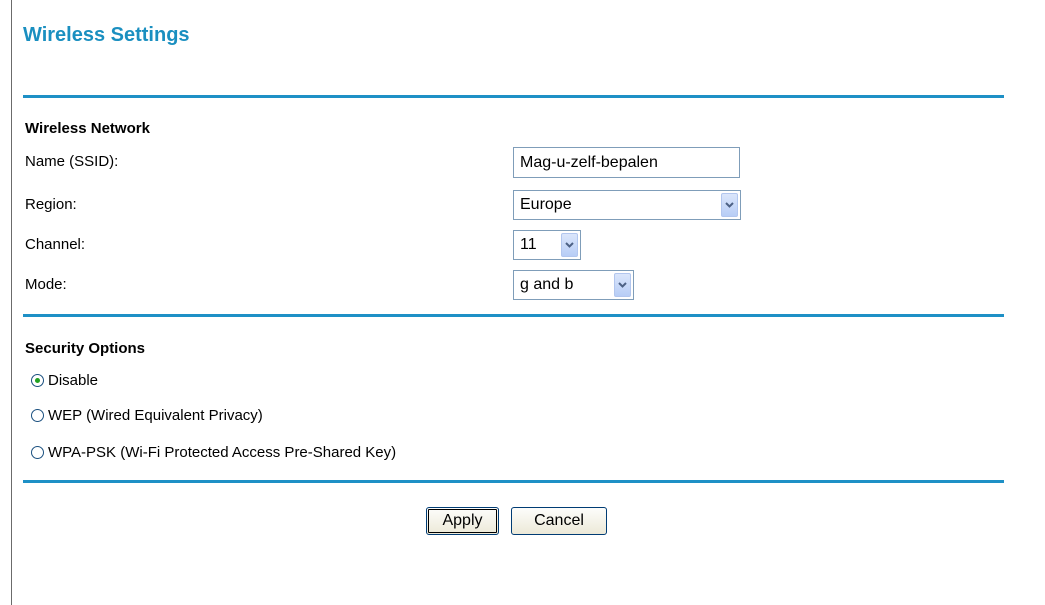 Image resolution: width=1045 pixels, height=605 pixels. Describe the element at coordinates (546, 204) in the screenshot. I see `region-value: Europe` at that location.